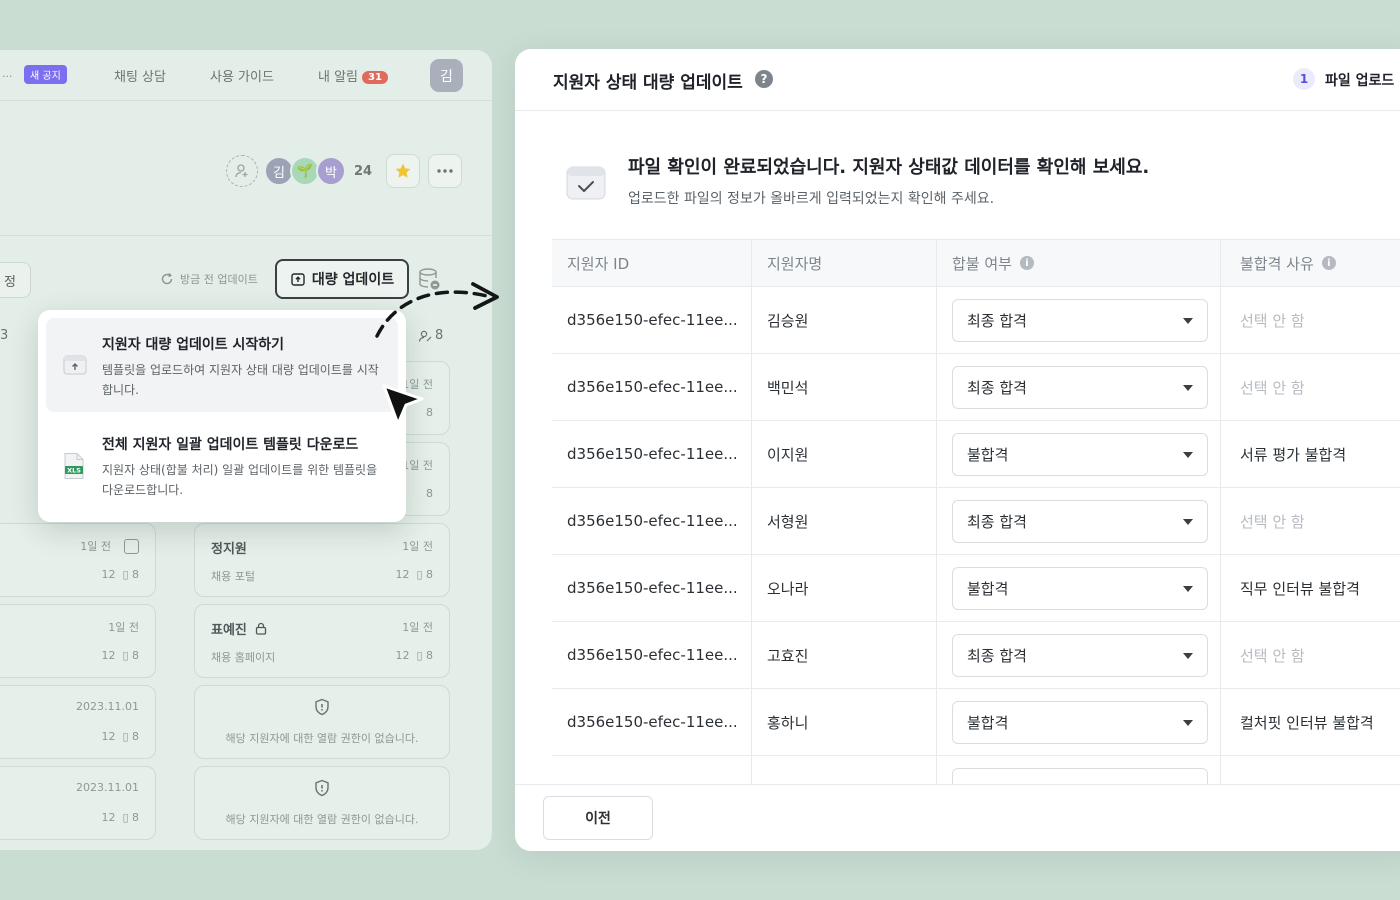 This screenshot has width=1400, height=900. I want to click on star-icon, so click(403, 170).